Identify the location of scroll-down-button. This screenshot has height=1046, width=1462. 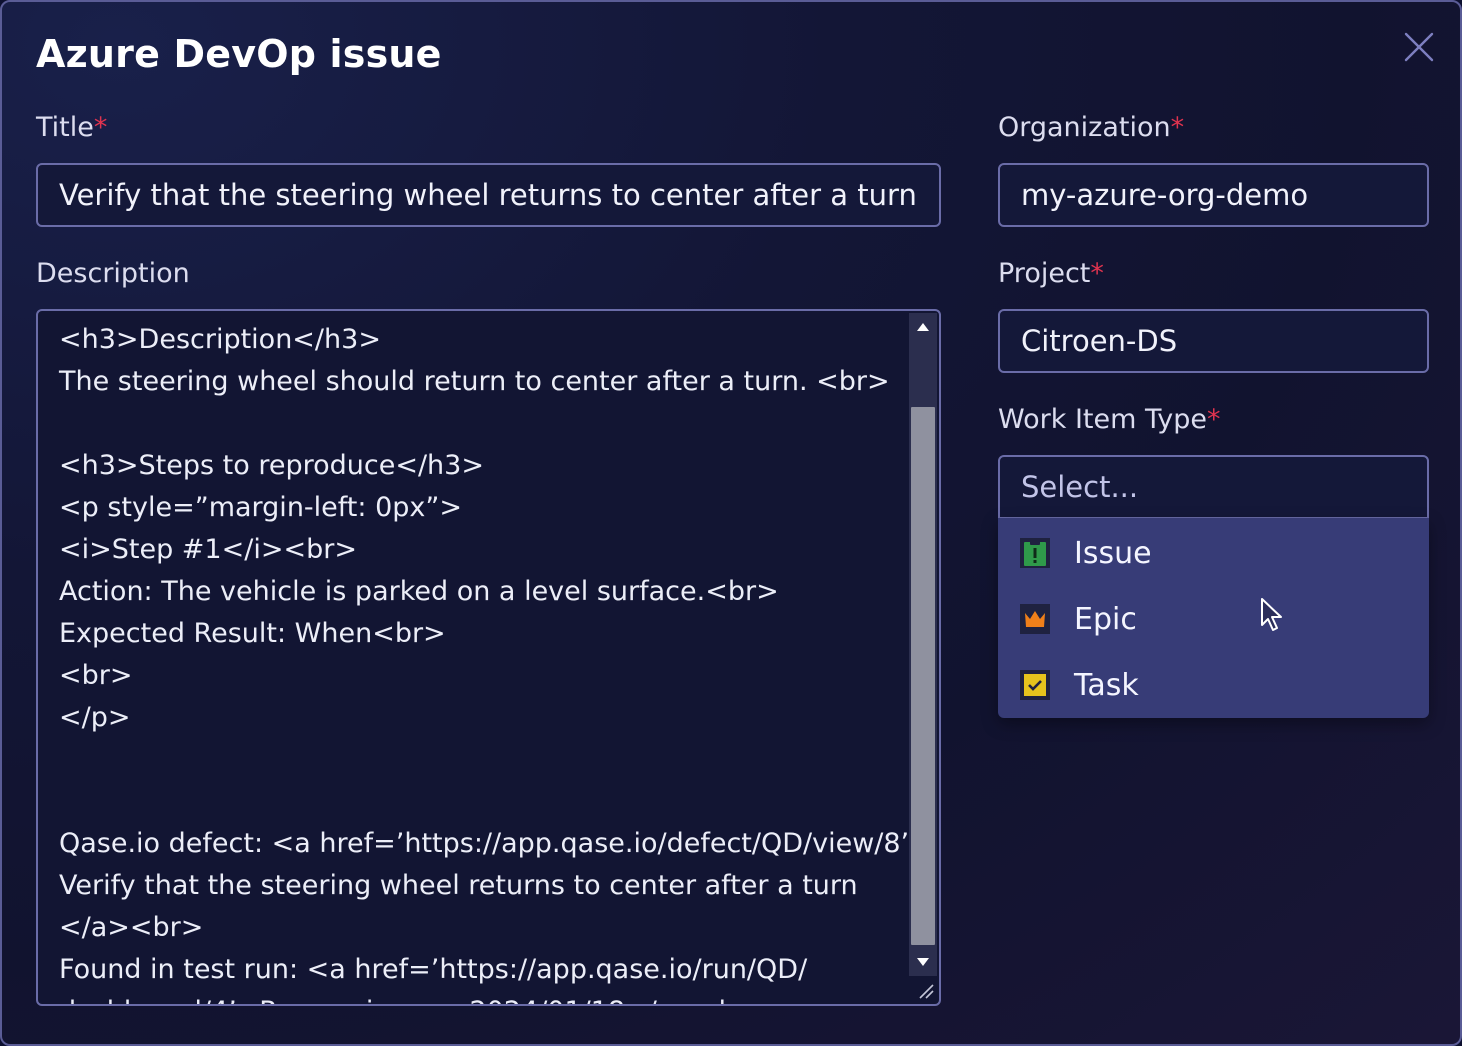
(923, 962).